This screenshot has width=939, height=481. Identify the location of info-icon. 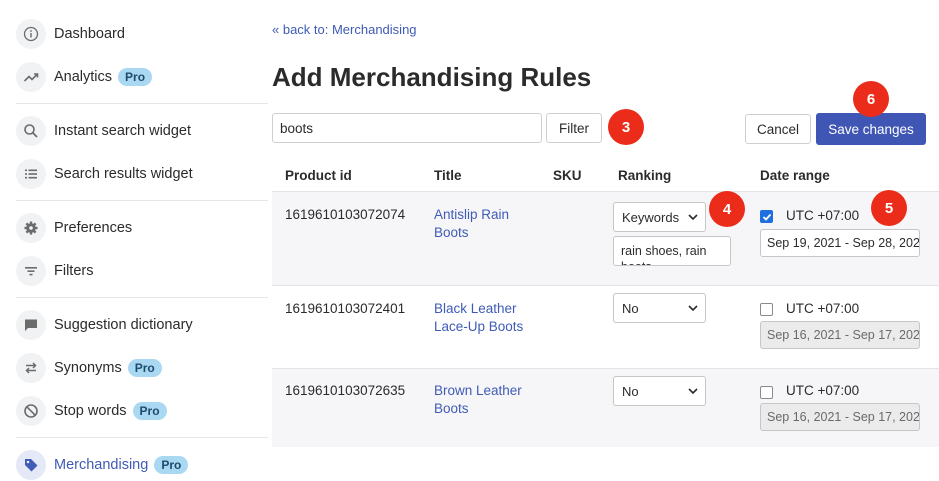
(31, 34).